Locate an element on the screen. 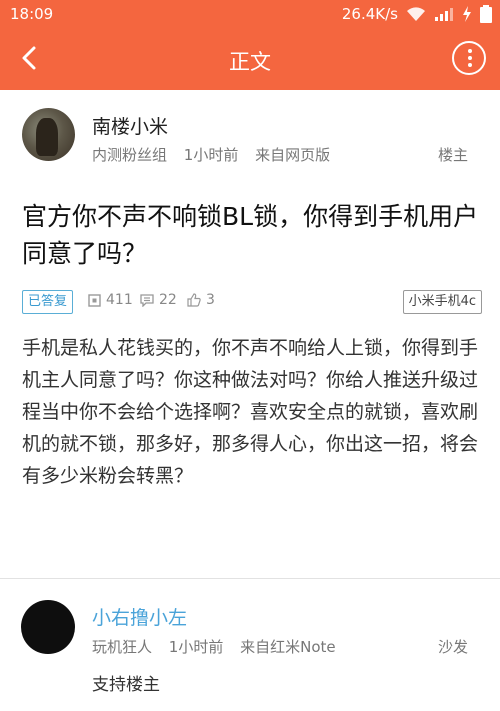 The height and width of the screenshot is (711, 500). views-stat: 411 is located at coordinates (110, 300).